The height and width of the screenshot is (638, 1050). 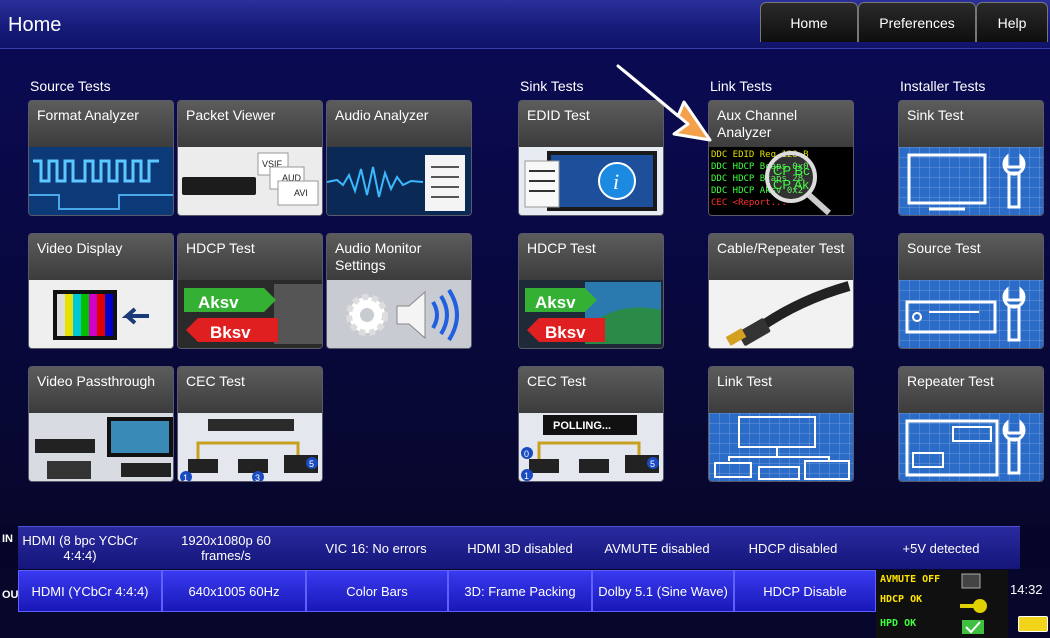 I want to click on cec-badge-3: 3, so click(x=257, y=477).